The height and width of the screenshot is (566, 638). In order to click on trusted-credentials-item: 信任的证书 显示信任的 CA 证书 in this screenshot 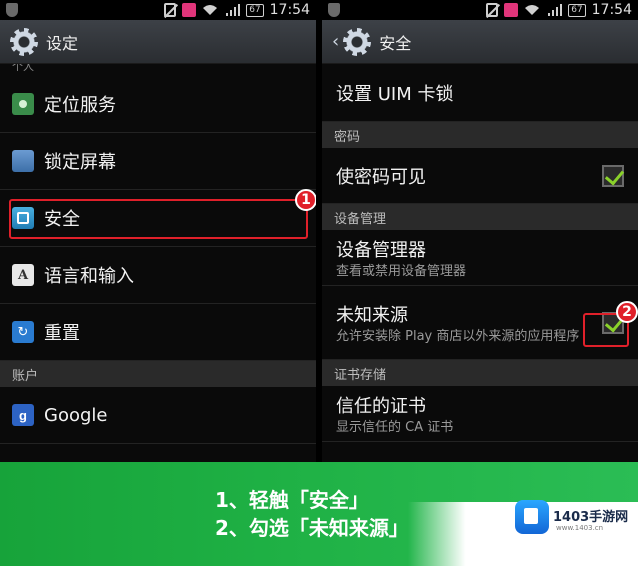, I will do `click(480, 414)`.